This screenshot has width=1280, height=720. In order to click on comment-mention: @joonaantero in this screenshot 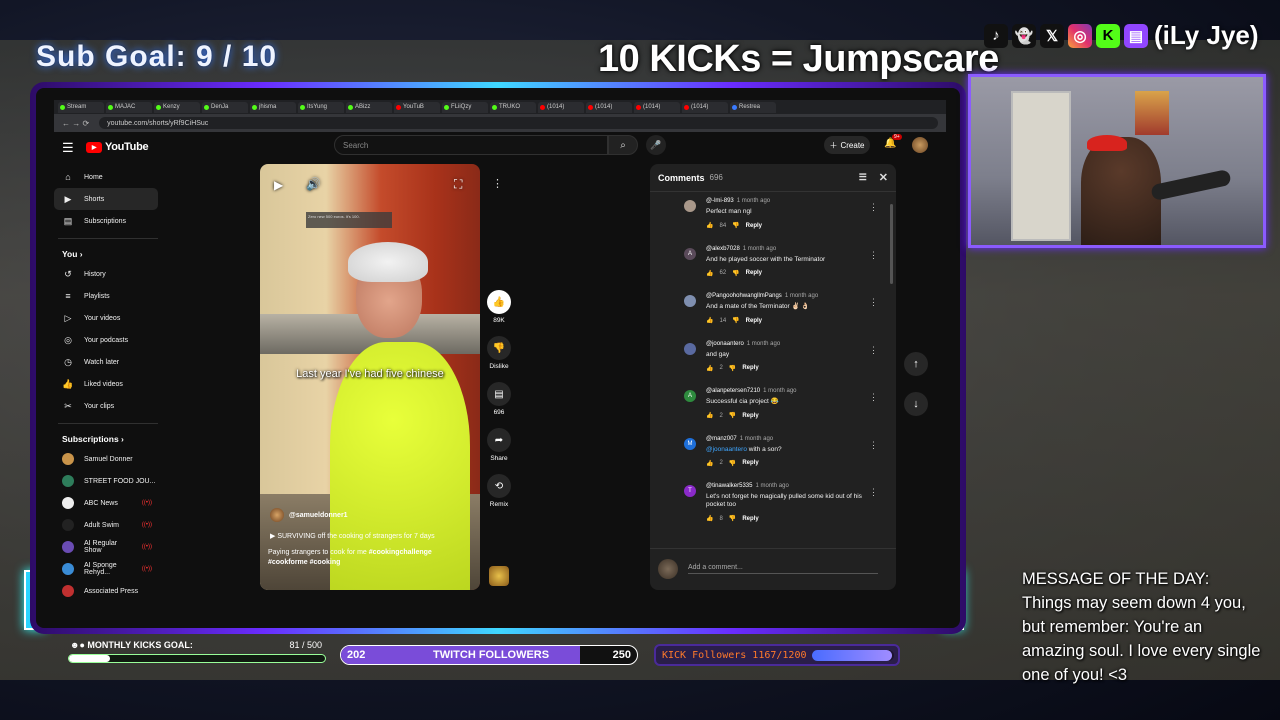, I will do `click(726, 449)`.